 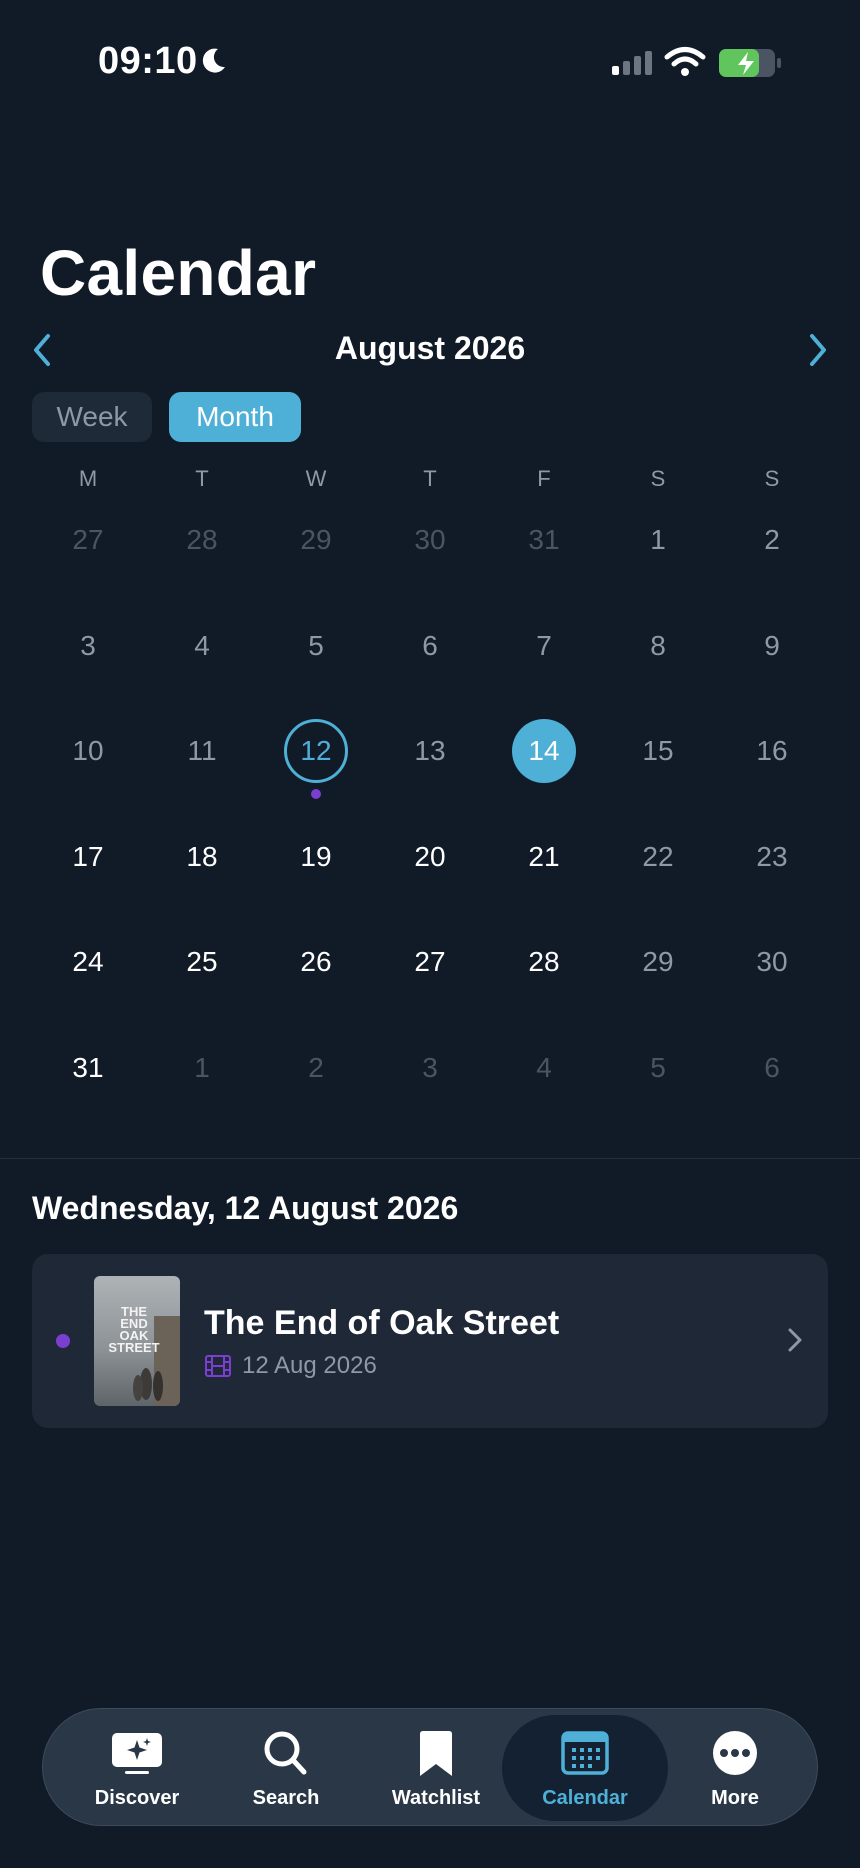 What do you see at coordinates (735, 1753) in the screenshot?
I see `more-icon` at bounding box center [735, 1753].